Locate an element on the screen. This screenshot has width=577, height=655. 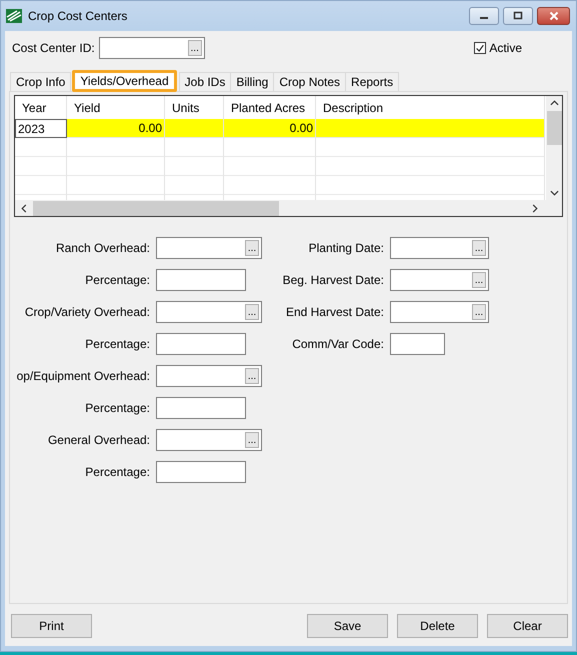
close-icon is located at coordinates (553, 16).